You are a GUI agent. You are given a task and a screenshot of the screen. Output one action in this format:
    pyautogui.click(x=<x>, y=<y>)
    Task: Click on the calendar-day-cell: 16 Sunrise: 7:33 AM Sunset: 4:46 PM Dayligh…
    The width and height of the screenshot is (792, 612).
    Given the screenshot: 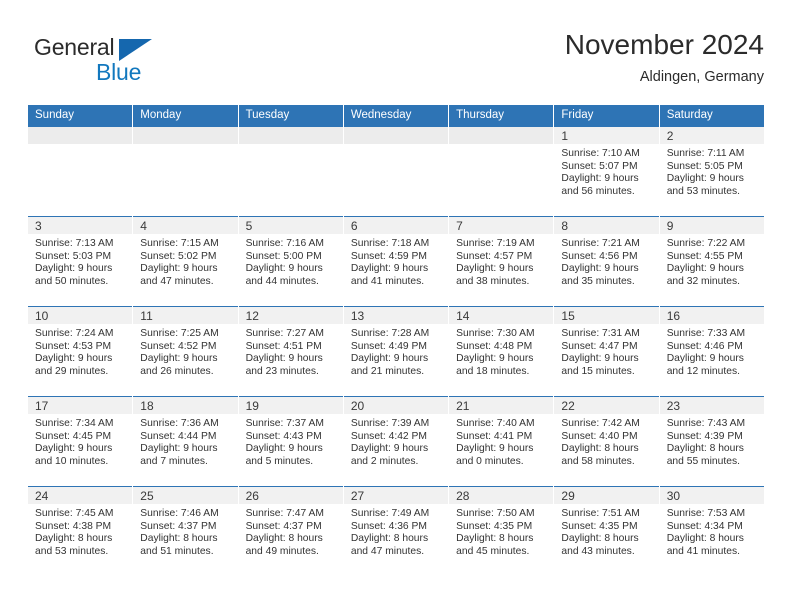 What is the action you would take?
    pyautogui.click(x=711, y=351)
    